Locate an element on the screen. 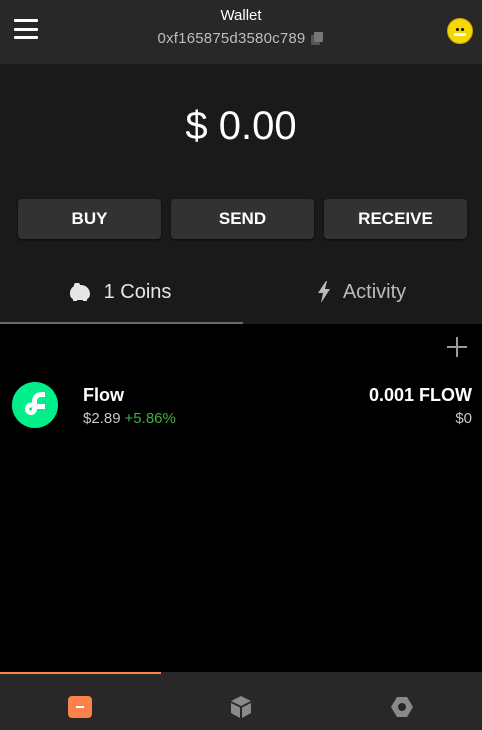  app-header: Wallet 0xf165875d3580c789 is located at coordinates (241, 32).